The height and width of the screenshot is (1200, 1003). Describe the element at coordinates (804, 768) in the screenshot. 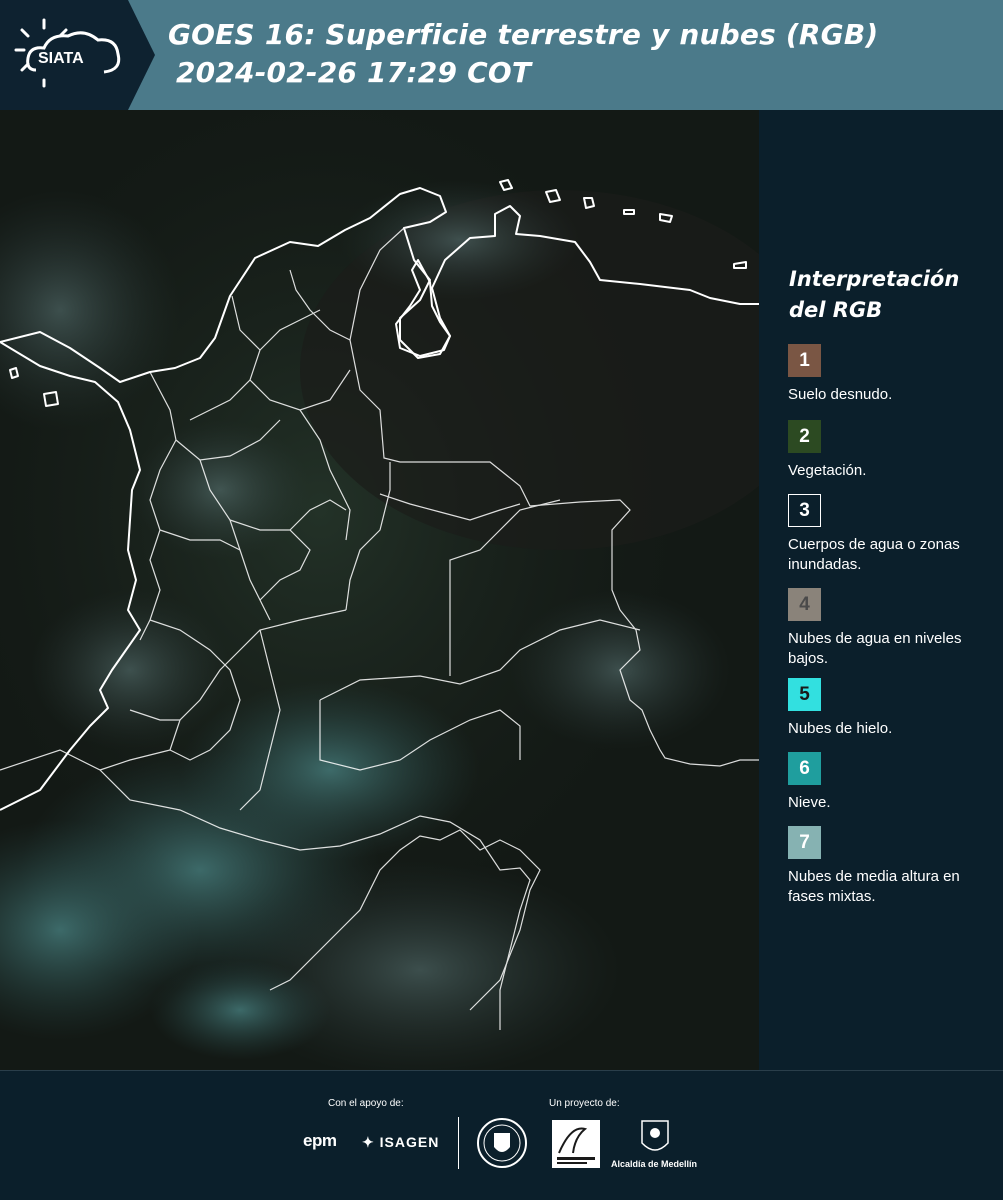

I see `legend-swatch-6: 6` at that location.